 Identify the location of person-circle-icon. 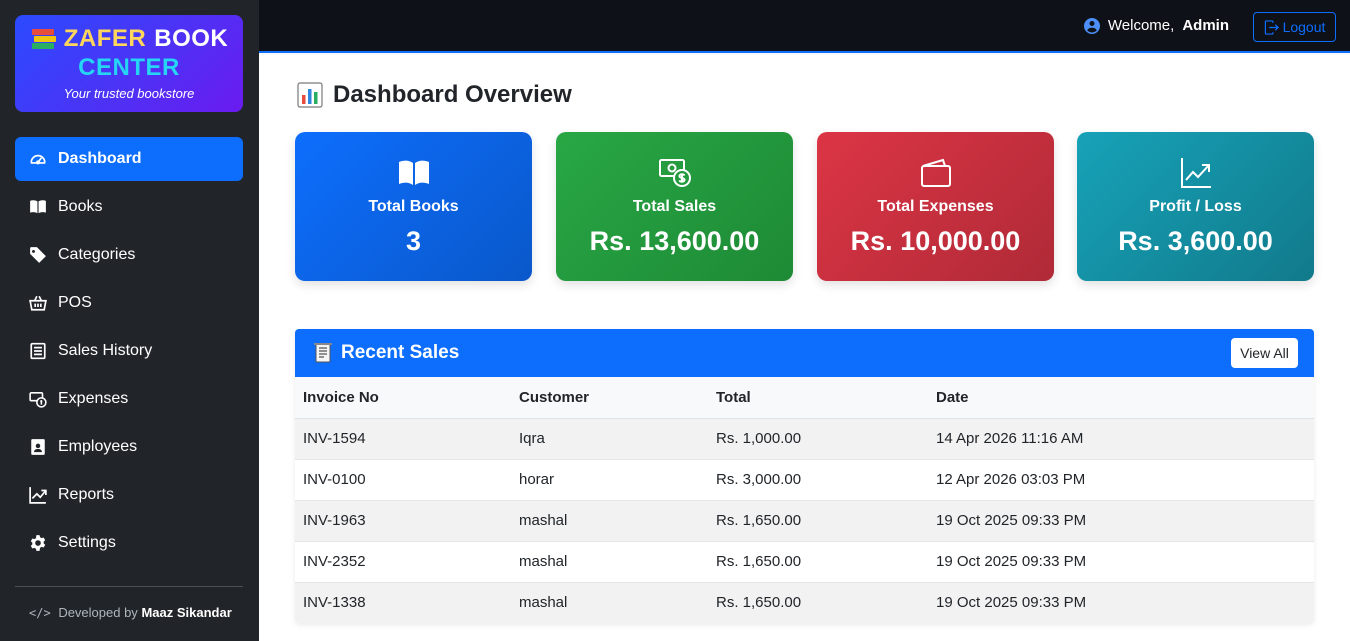
(1091, 25).